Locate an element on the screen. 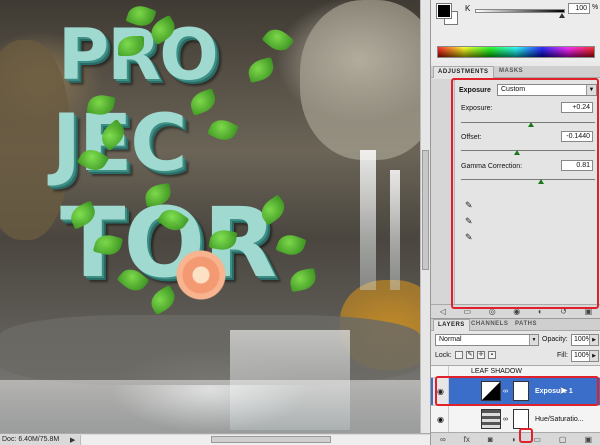  gamma-value-field: 0.81 is located at coordinates (577, 165).